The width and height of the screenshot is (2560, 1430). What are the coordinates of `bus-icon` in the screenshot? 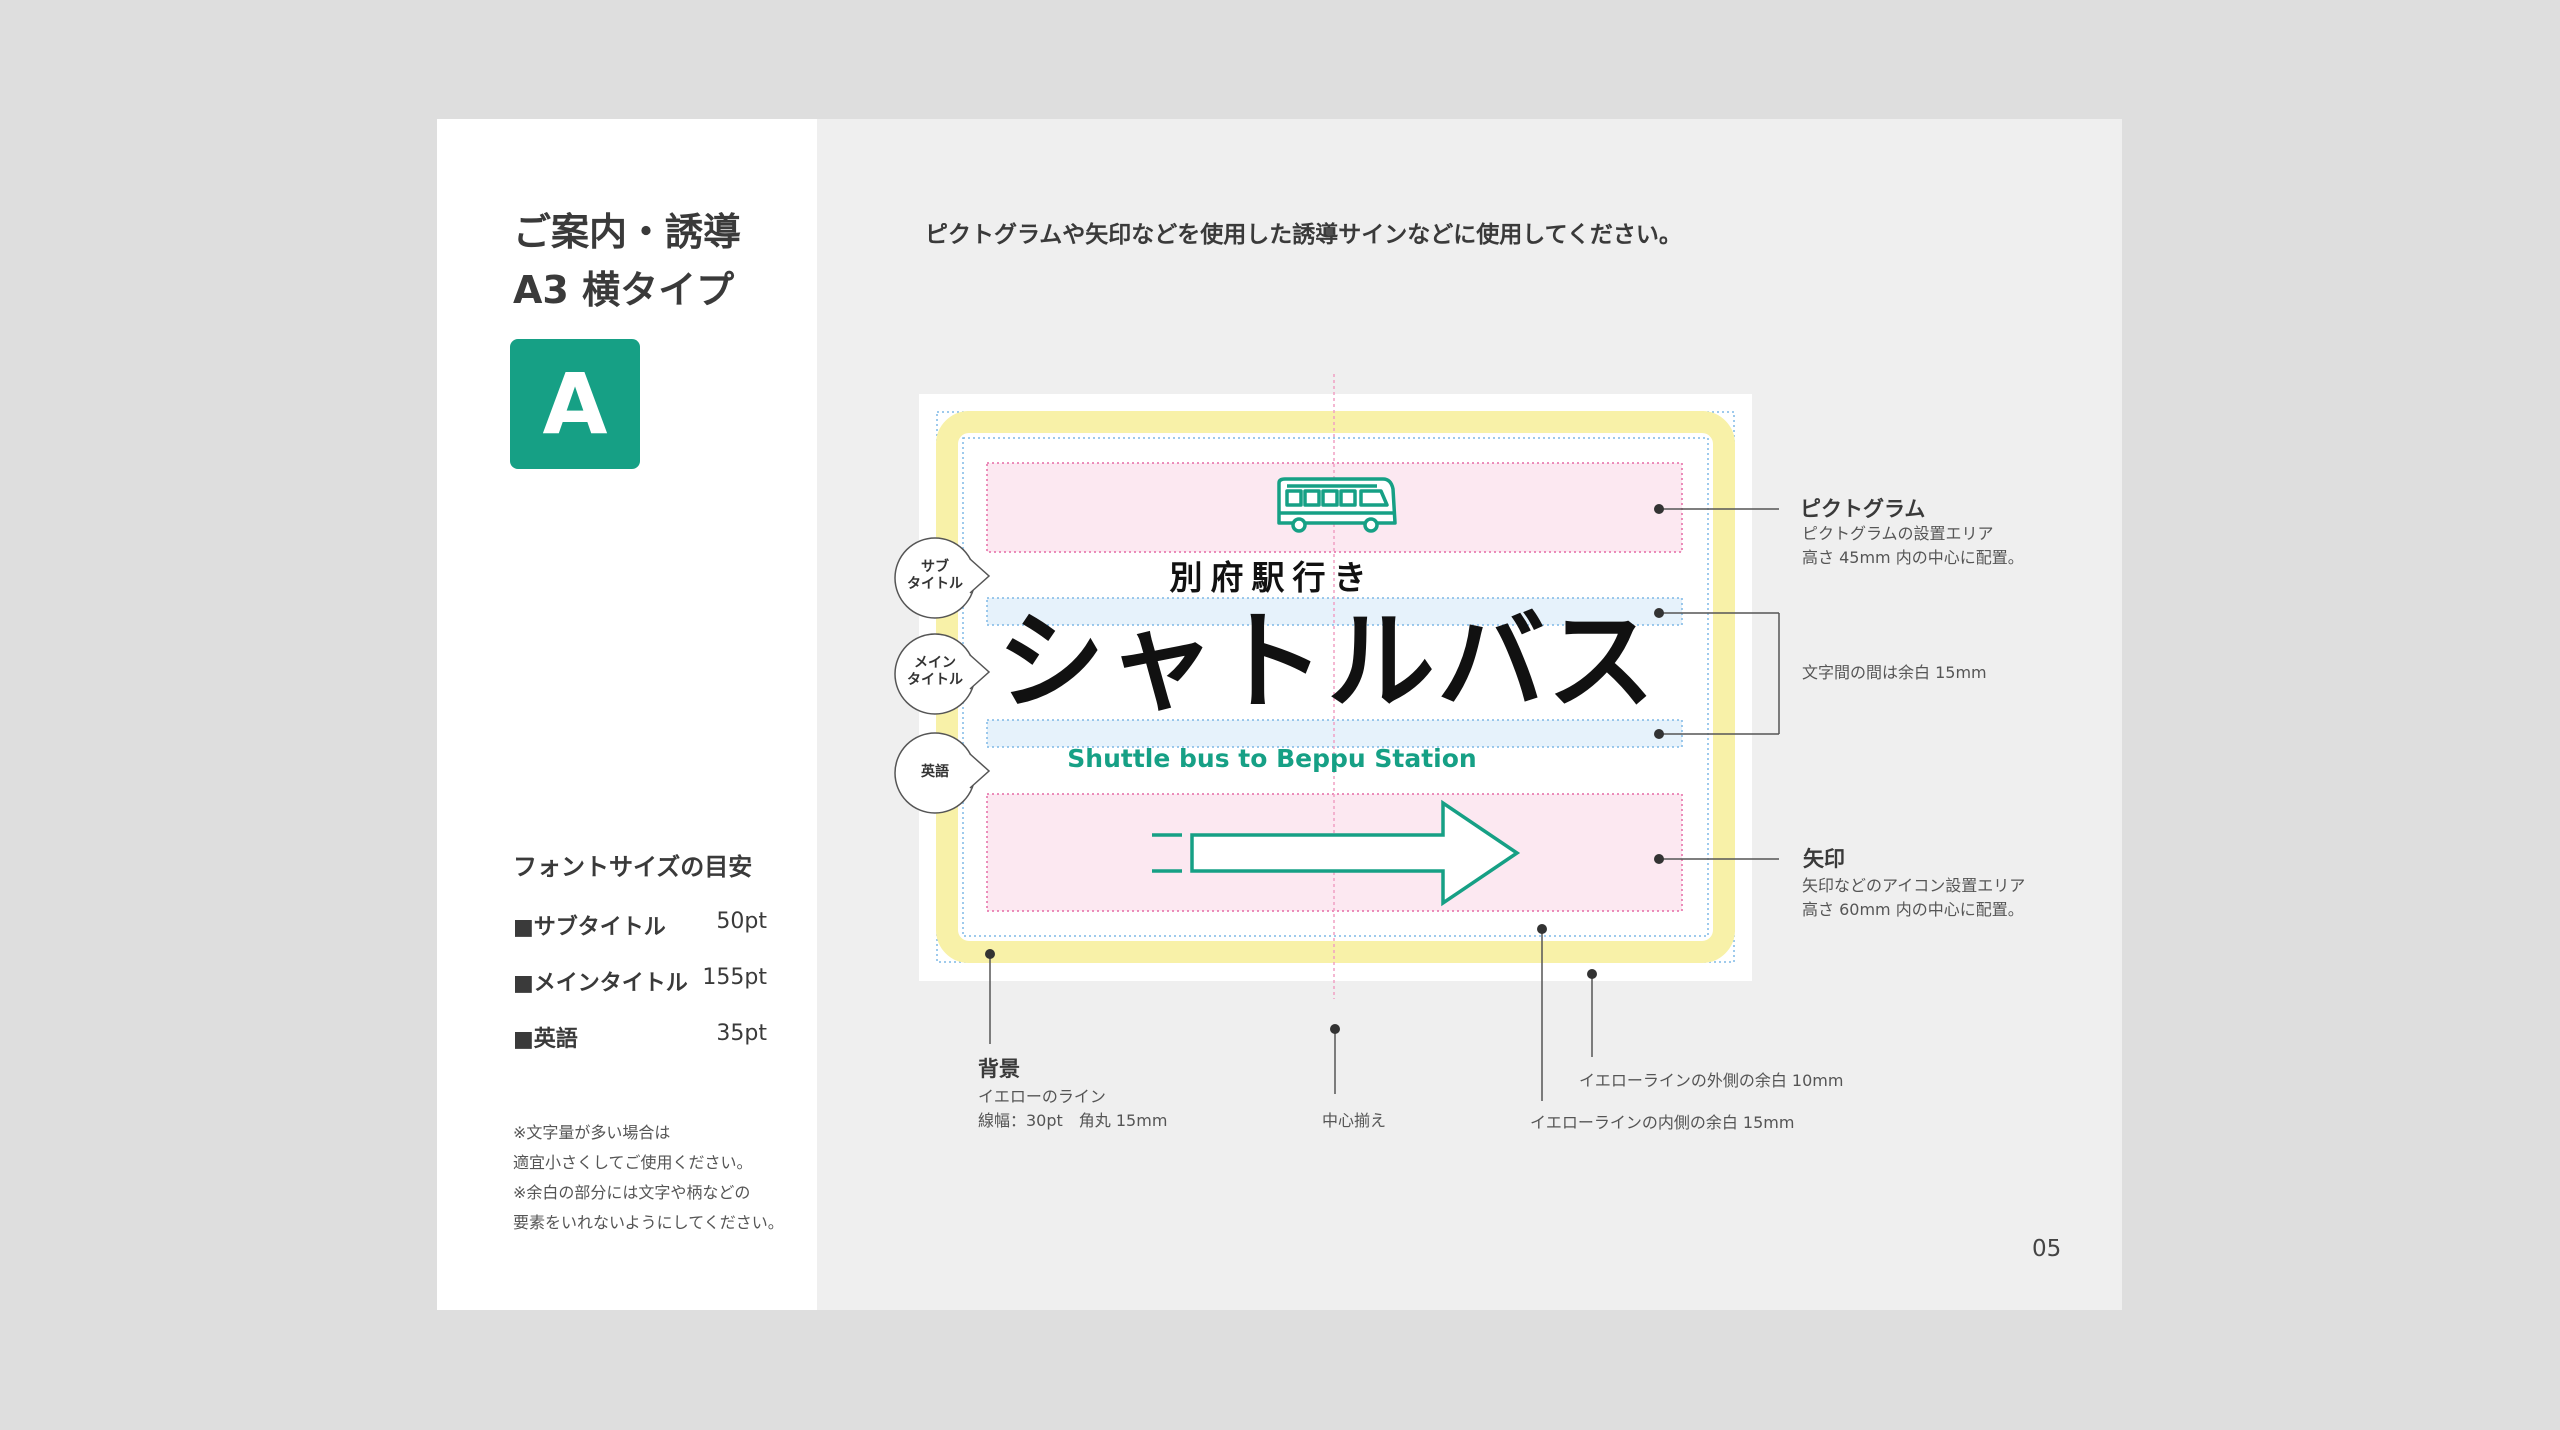 It's located at (1337, 505).